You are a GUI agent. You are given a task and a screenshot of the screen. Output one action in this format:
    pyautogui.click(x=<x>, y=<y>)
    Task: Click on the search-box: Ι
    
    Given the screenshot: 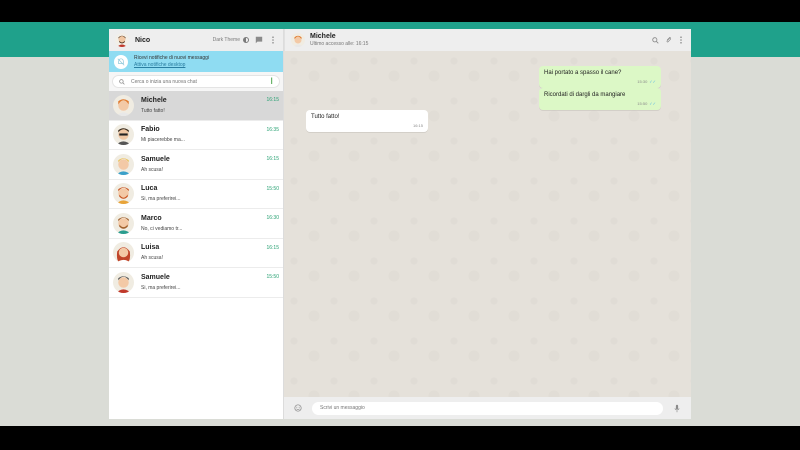 What is the action you would take?
    pyautogui.click(x=196, y=81)
    